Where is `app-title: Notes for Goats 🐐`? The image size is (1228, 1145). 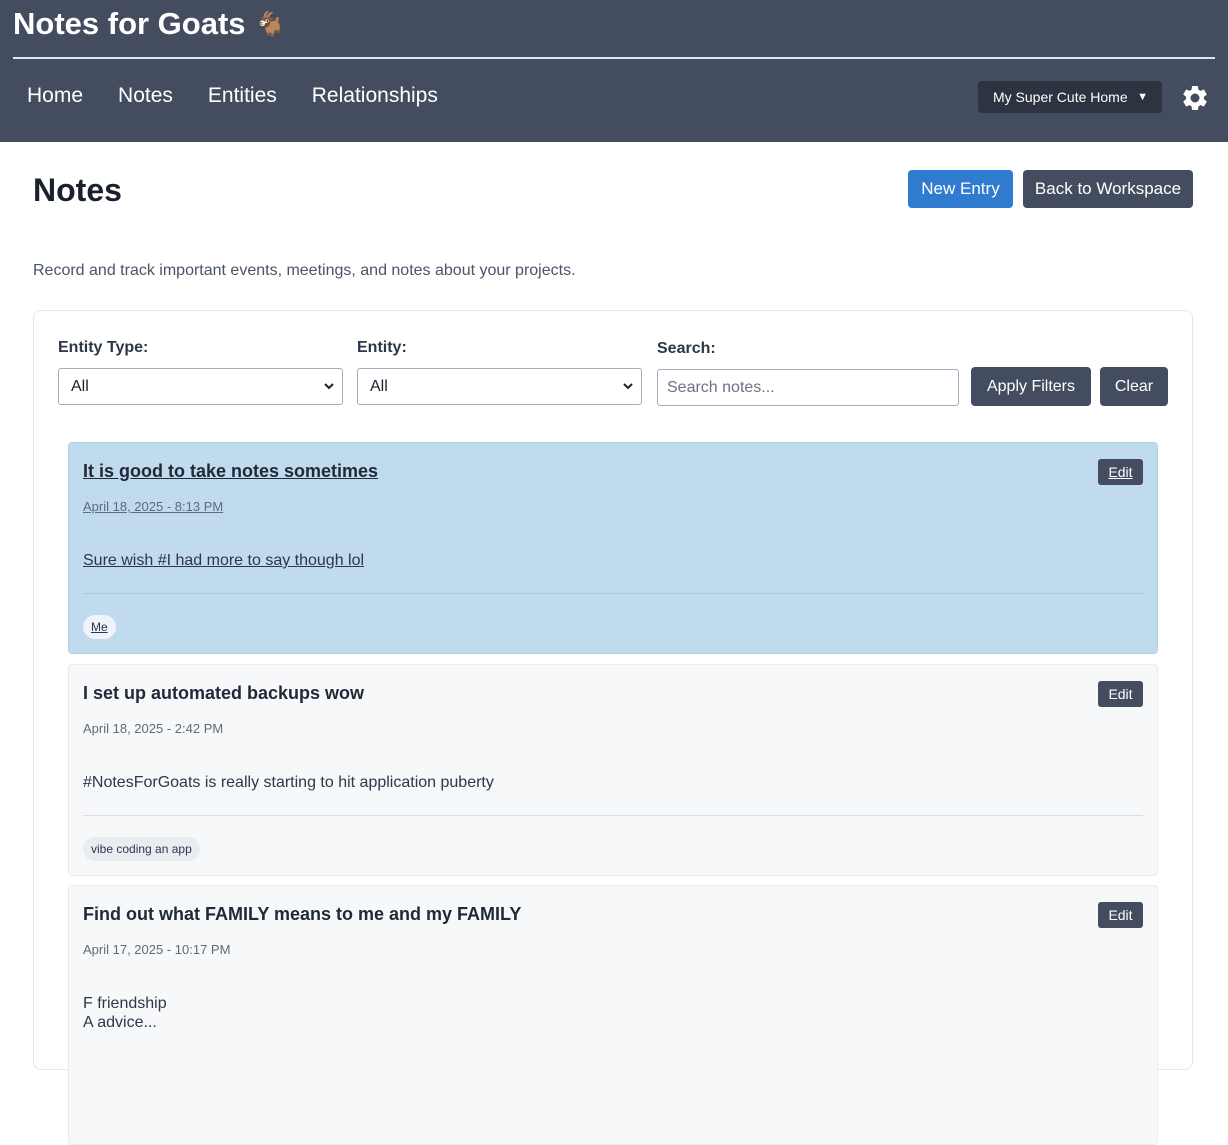 app-title: Notes for Goats 🐐 is located at coordinates (150, 24).